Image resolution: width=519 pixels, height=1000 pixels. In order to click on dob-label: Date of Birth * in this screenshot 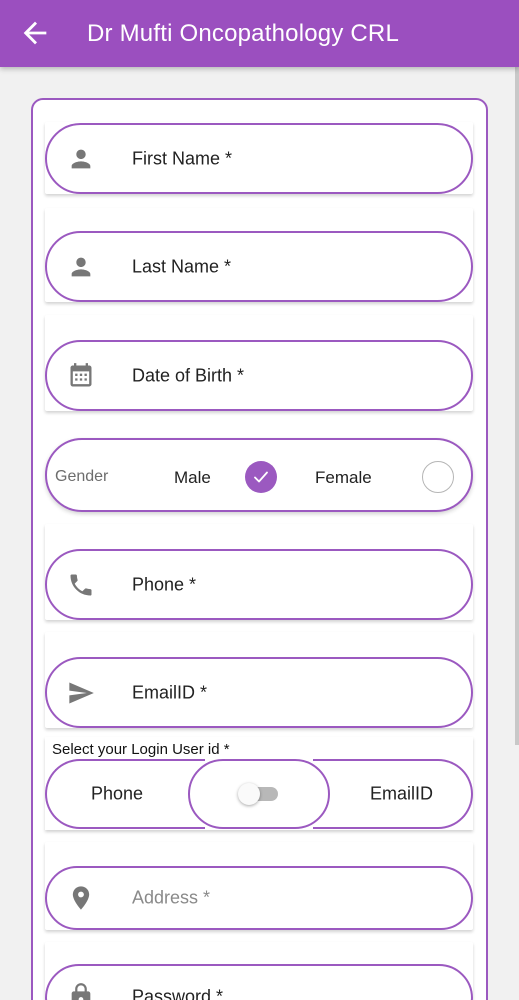, I will do `click(188, 375)`.